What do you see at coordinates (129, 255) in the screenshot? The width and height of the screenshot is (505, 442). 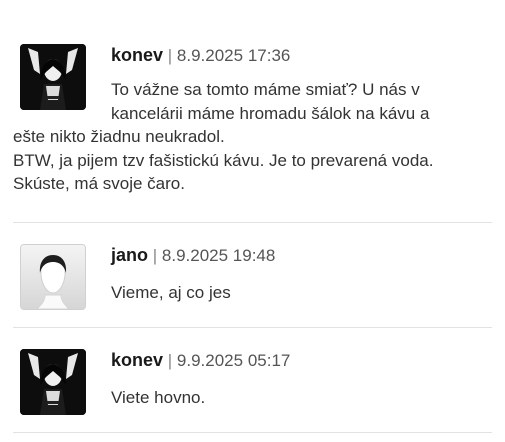 I see `comment-author-link: jano` at bounding box center [129, 255].